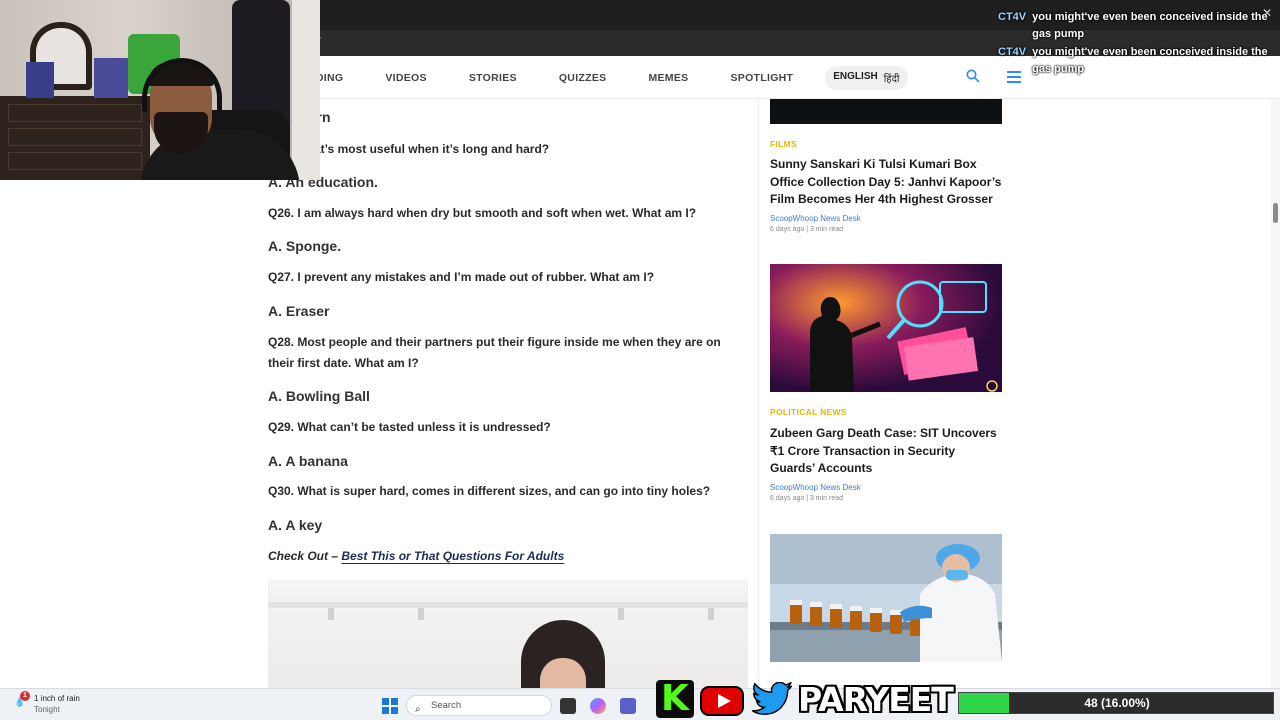 The width and height of the screenshot is (1280, 720). I want to click on shelf, so click(508, 605).